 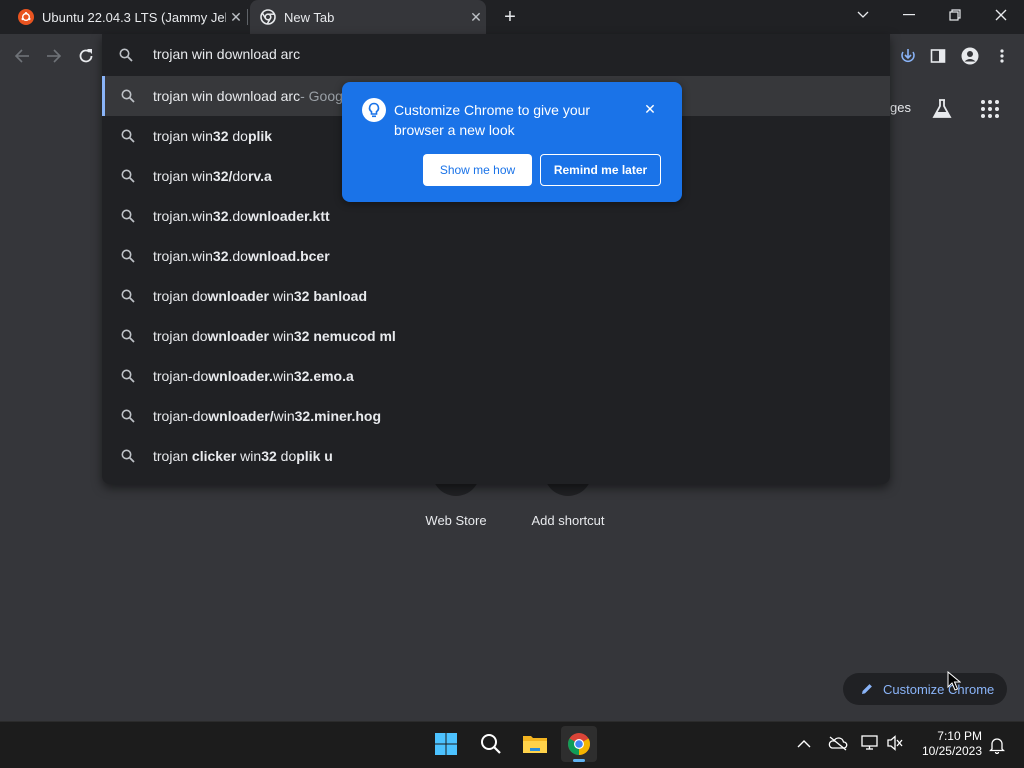 What do you see at coordinates (568, 520) in the screenshot?
I see `shortcut-label-add: Add shortcut` at bounding box center [568, 520].